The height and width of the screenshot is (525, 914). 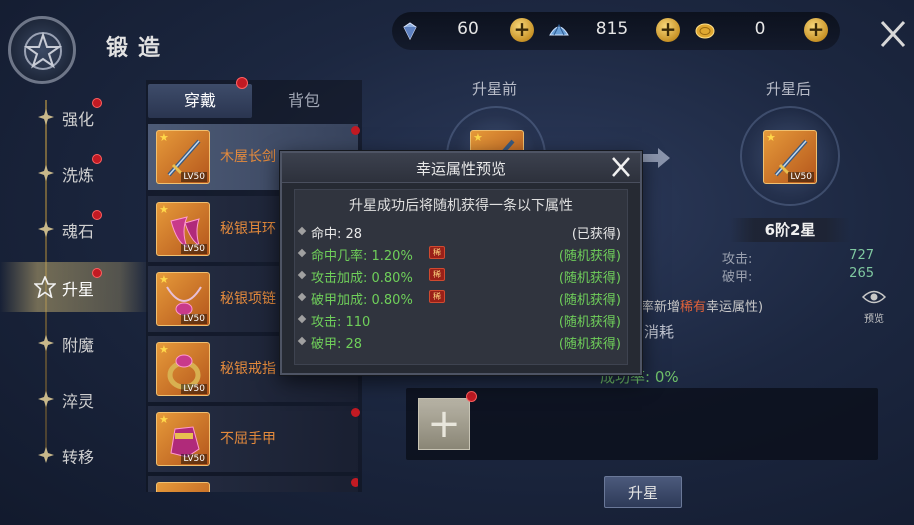 I want to click on fan-gem-icon, so click(x=559, y=29).